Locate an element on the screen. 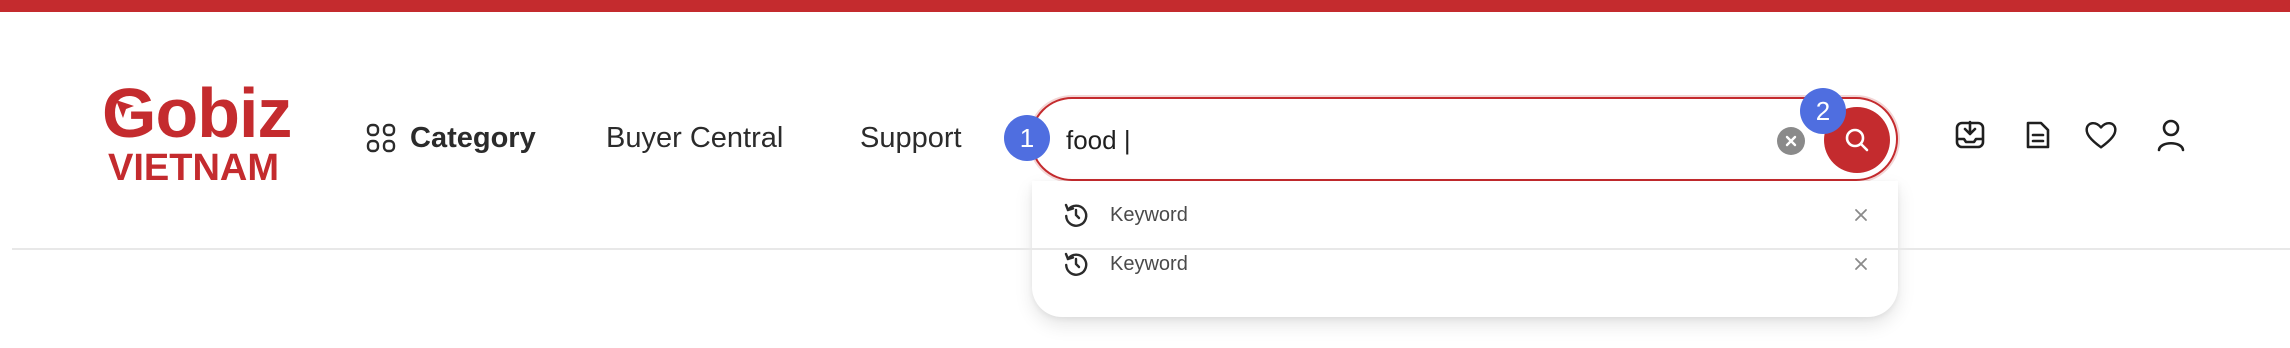 The width and height of the screenshot is (2290, 348). clear-icon is located at coordinates (1791, 141).